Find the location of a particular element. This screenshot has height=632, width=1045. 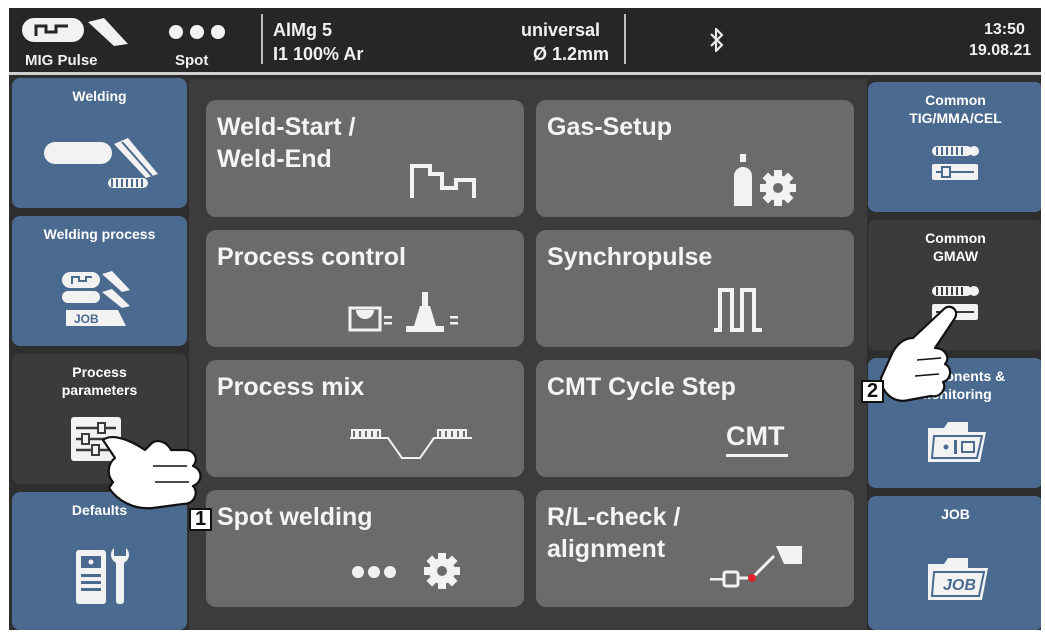

left-menu-welding: Welding is located at coordinates (99, 143).